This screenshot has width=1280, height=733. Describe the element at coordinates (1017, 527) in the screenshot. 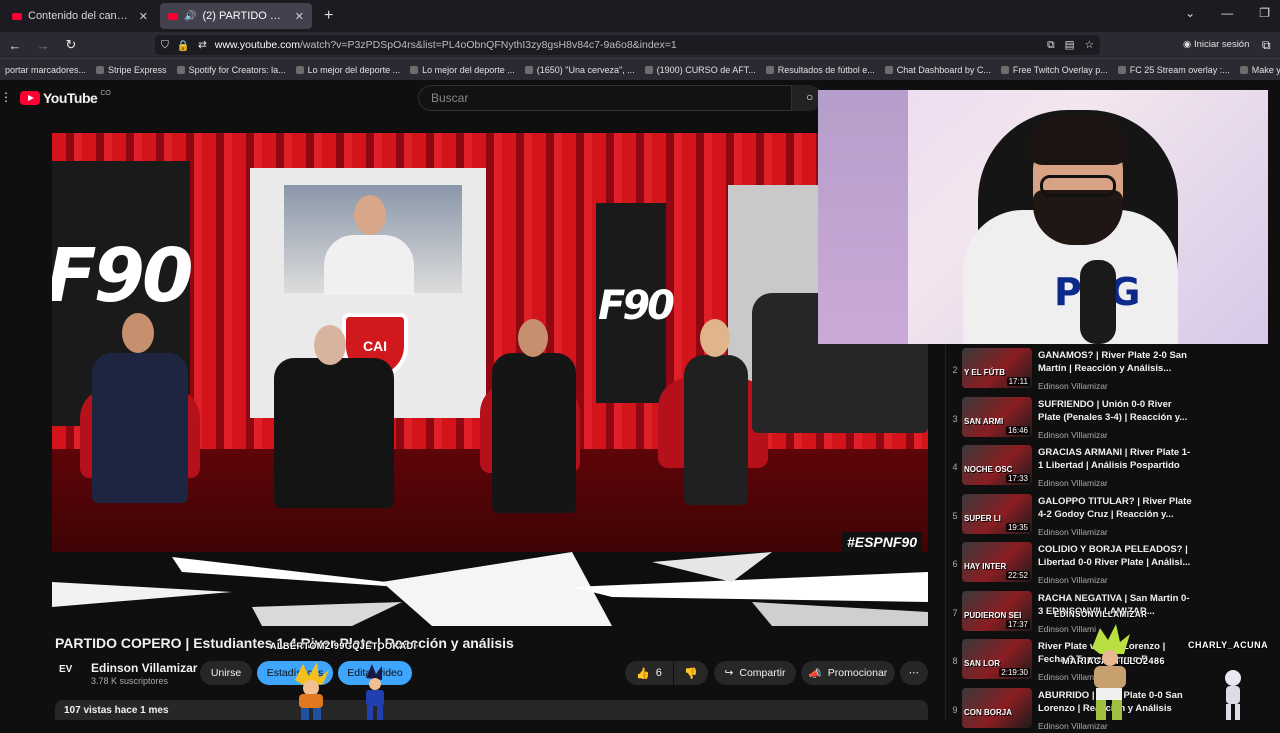

I see `video-duration: 19:35` at that location.